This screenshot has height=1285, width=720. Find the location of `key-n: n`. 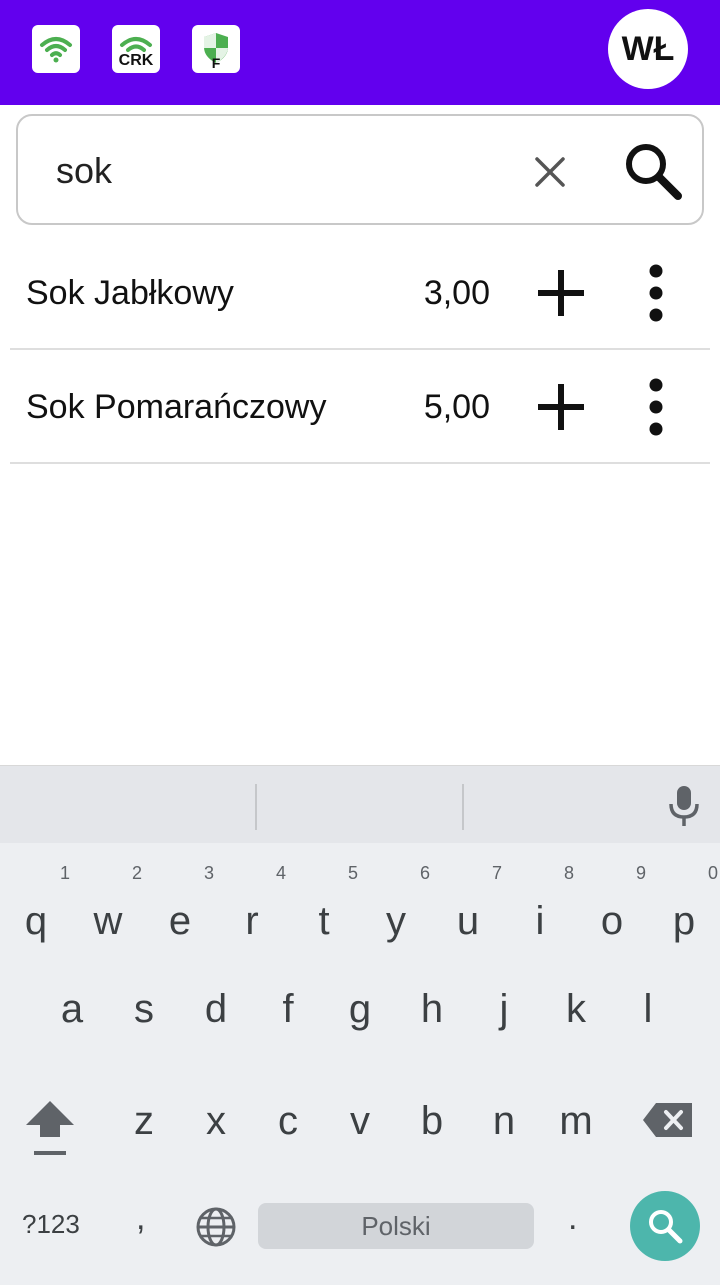

key-n: n is located at coordinates (504, 1124).